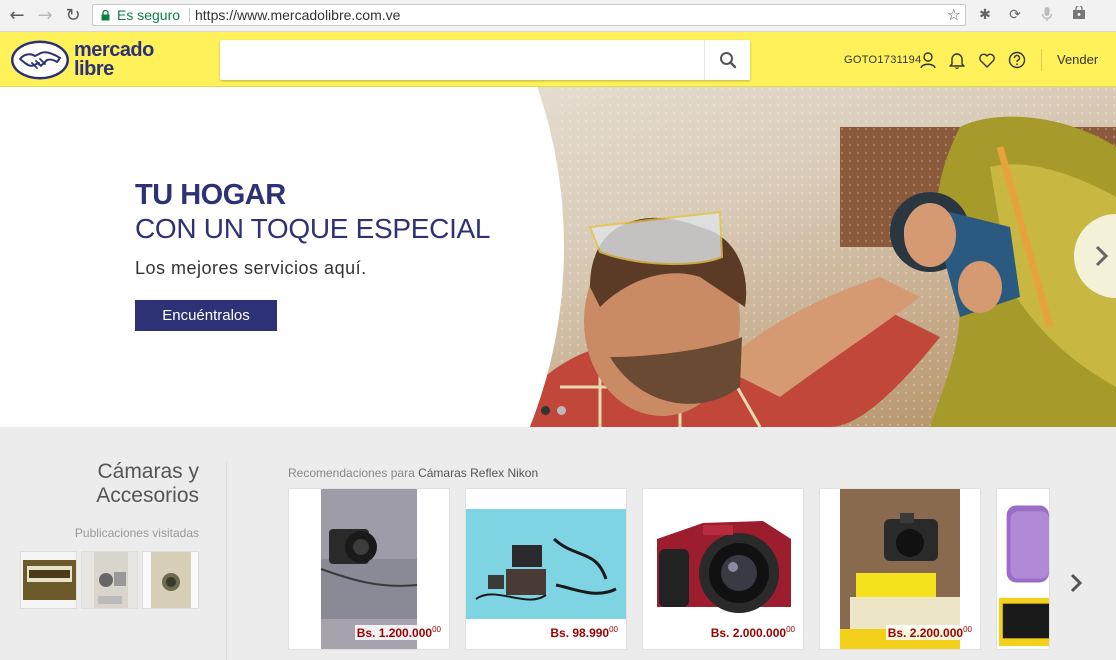  I want to click on header-divider, so click(1041, 60).